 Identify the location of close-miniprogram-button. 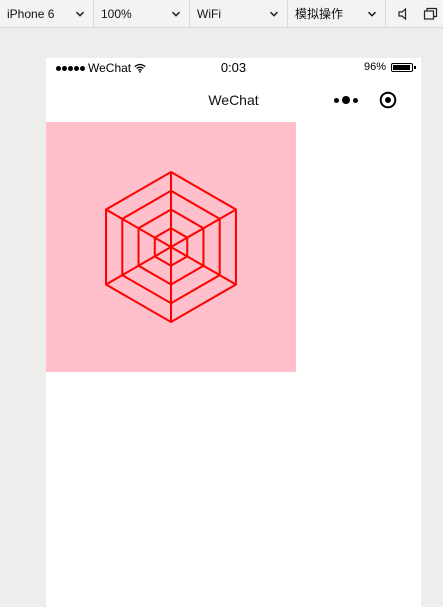
(388, 100).